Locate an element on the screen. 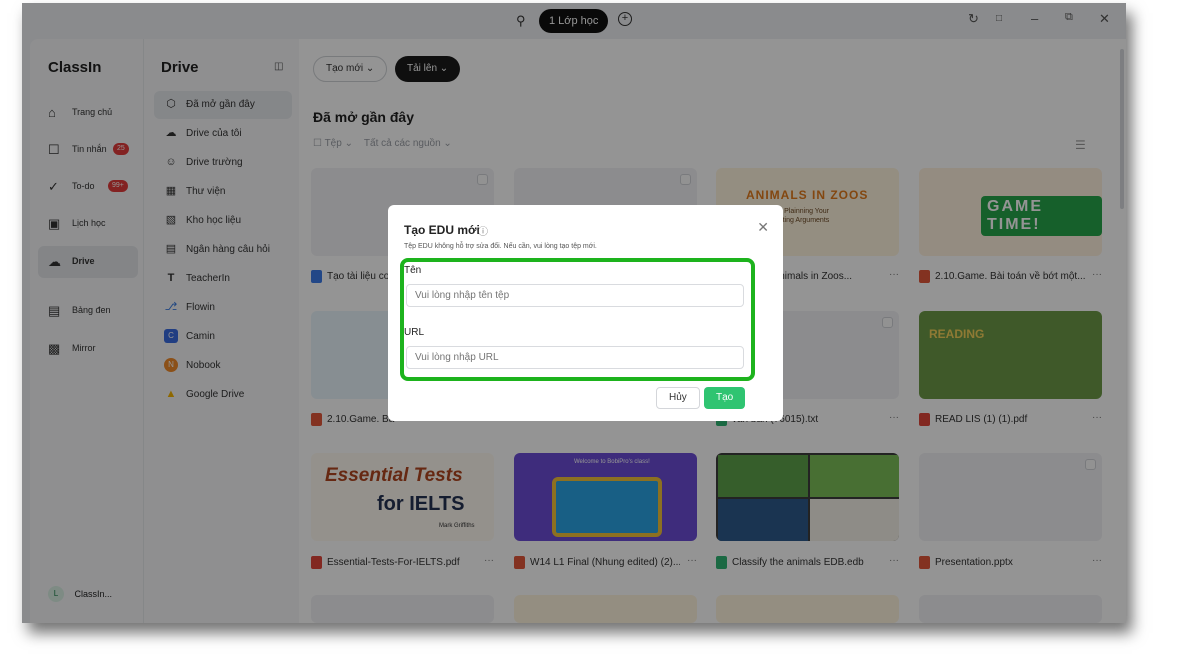 The height and width of the screenshot is (668, 1187). cancel-button: Hủy is located at coordinates (678, 398).